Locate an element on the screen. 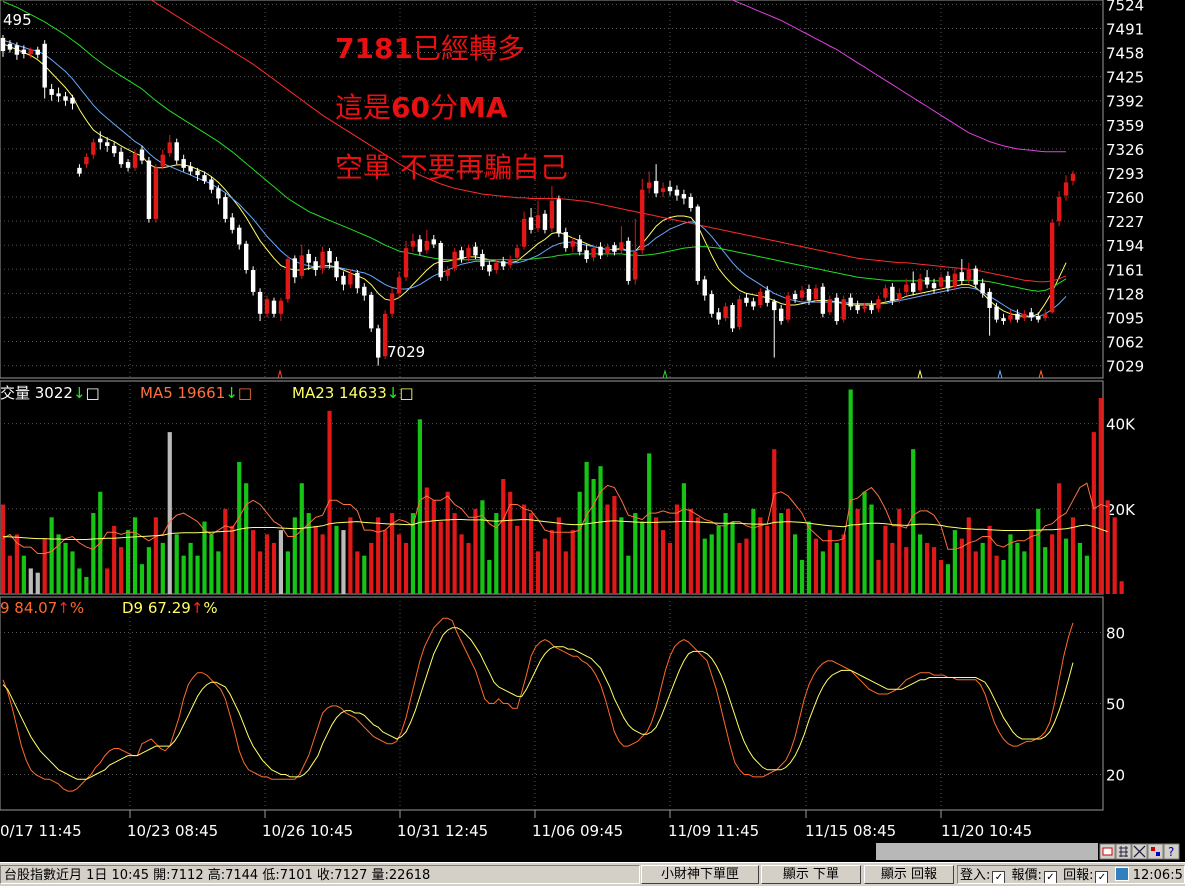 This screenshot has width=1185, height=886. show-report-button: 顯示 回報 is located at coordinates (909, 874).